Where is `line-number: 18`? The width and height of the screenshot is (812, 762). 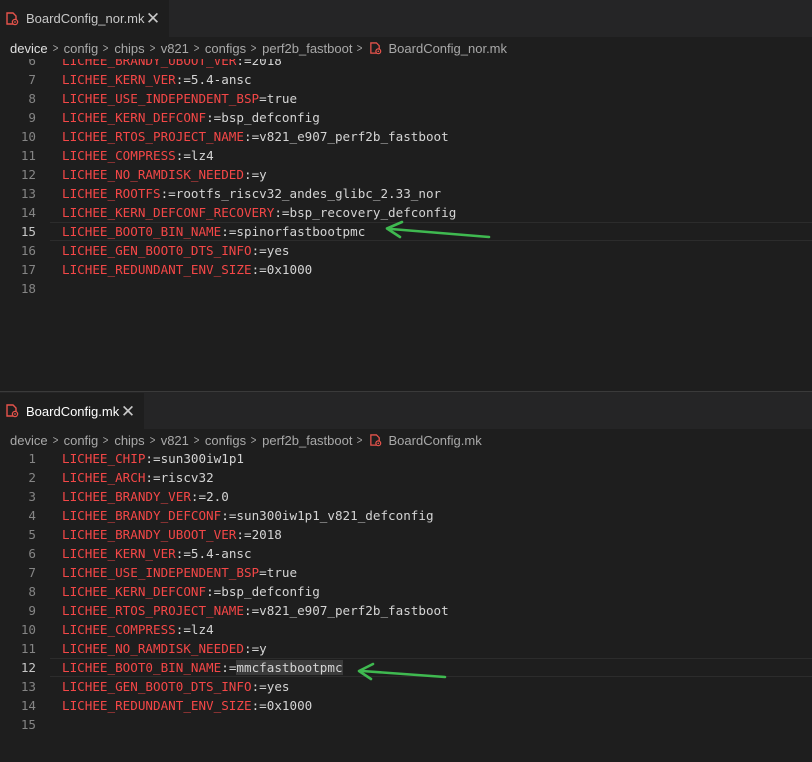 line-number: 18 is located at coordinates (28, 288).